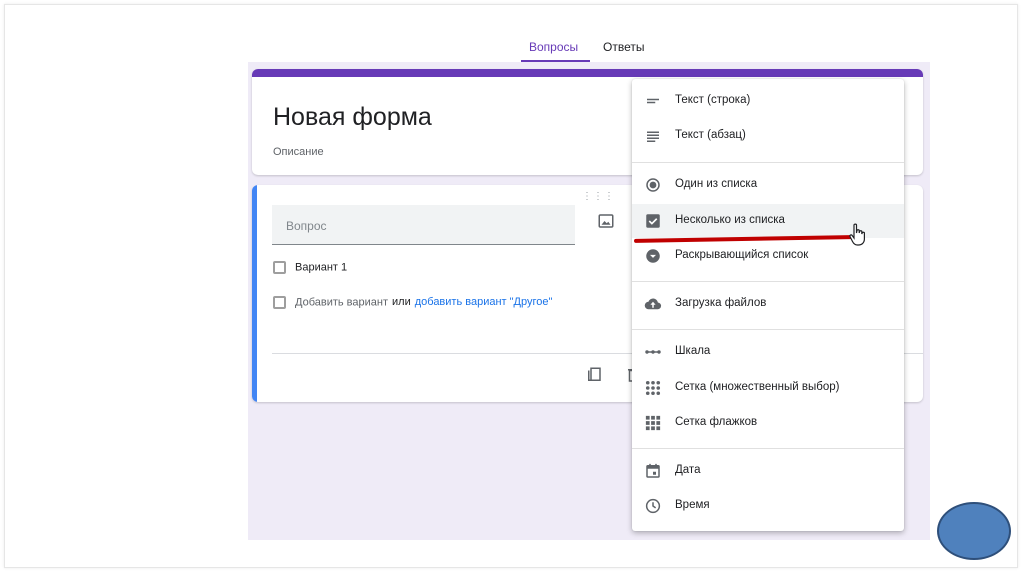  Describe the element at coordinates (623, 50) in the screenshot. I see `tab-answers: Ответы` at that location.